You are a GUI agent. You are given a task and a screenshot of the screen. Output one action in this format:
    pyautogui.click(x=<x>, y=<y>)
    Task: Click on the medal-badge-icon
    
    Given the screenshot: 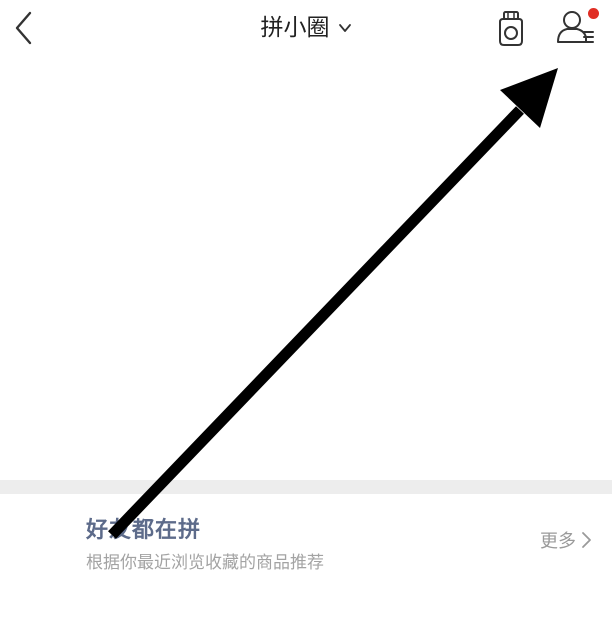 What is the action you would take?
    pyautogui.click(x=511, y=28)
    